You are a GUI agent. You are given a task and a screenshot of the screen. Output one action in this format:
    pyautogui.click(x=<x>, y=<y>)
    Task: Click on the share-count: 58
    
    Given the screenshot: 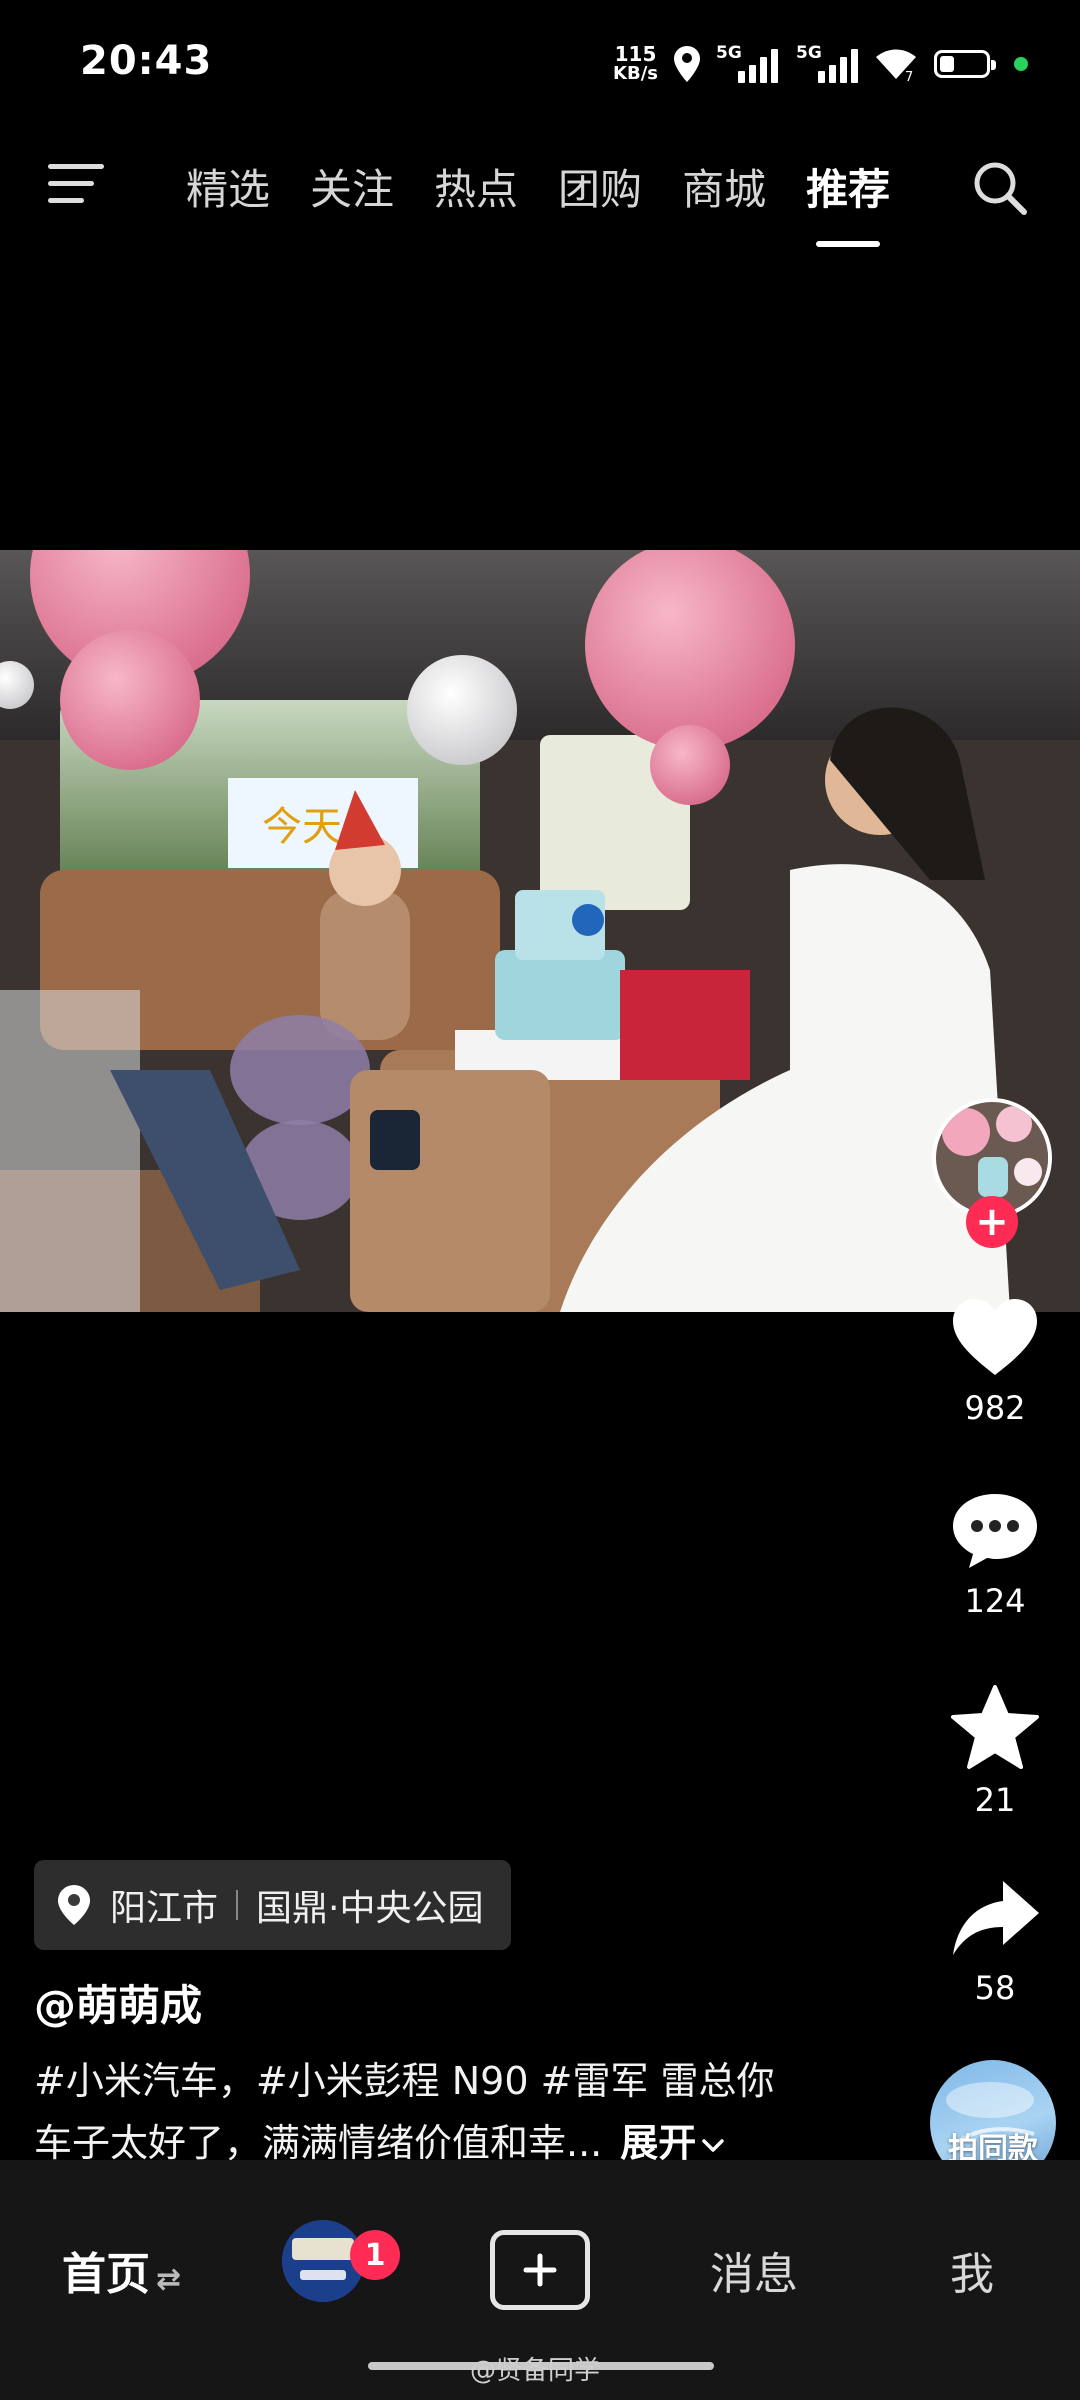 What is the action you would take?
    pyautogui.click(x=995, y=1988)
    